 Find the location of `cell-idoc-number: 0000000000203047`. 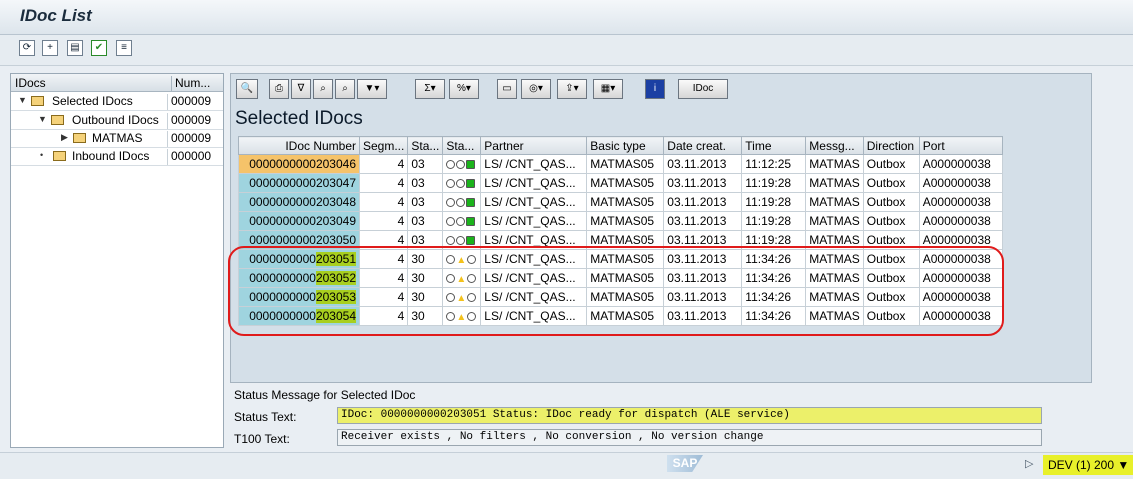

cell-idoc-number: 0000000000203047 is located at coordinates (299, 183).